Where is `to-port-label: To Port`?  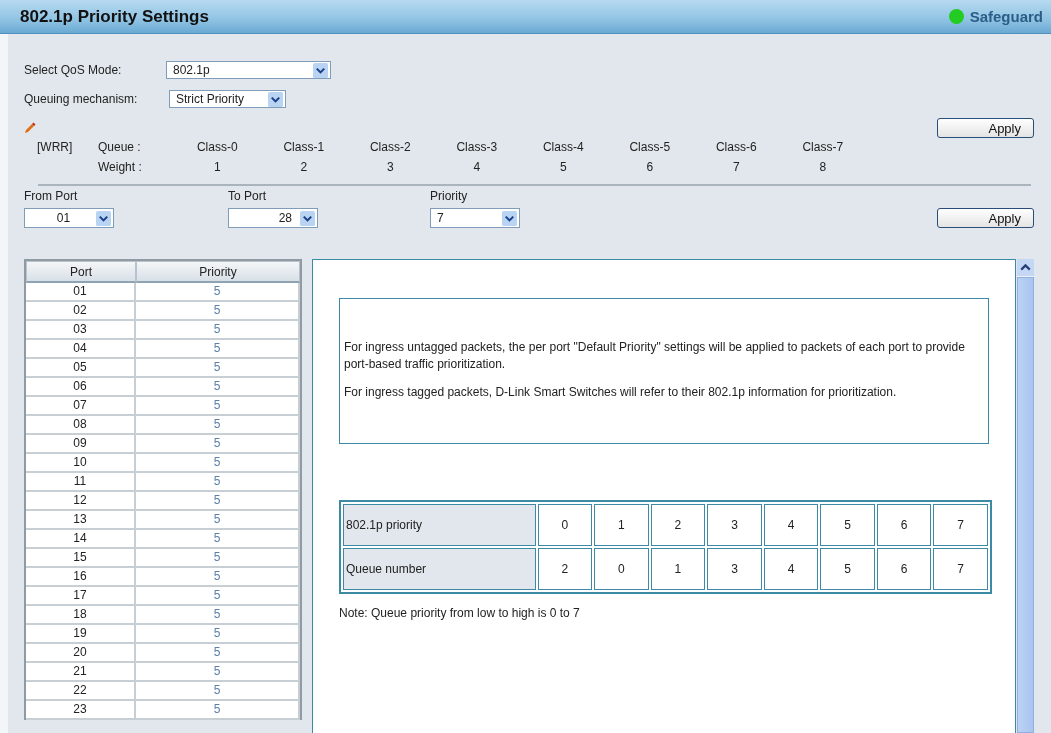
to-port-label: To Port is located at coordinates (247, 196).